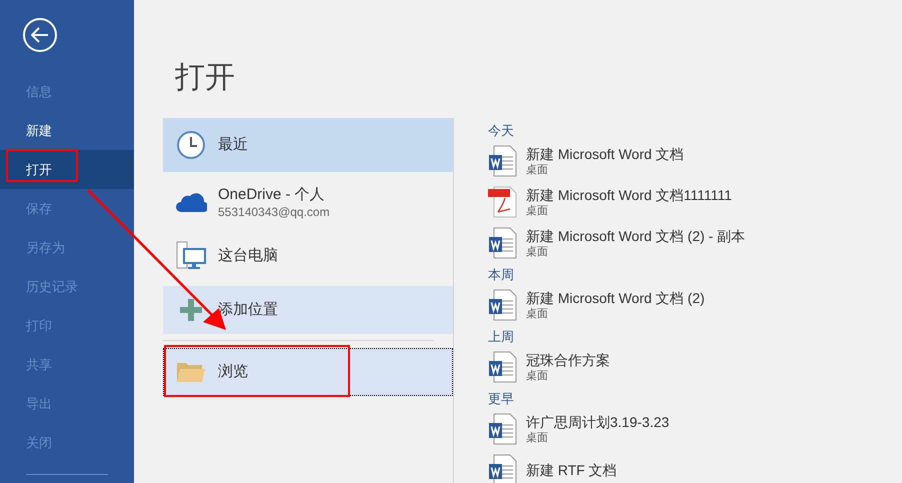 This screenshot has height=483, width=902. I want to click on file-name: 新建 Microsoft Word 文档, so click(605, 153).